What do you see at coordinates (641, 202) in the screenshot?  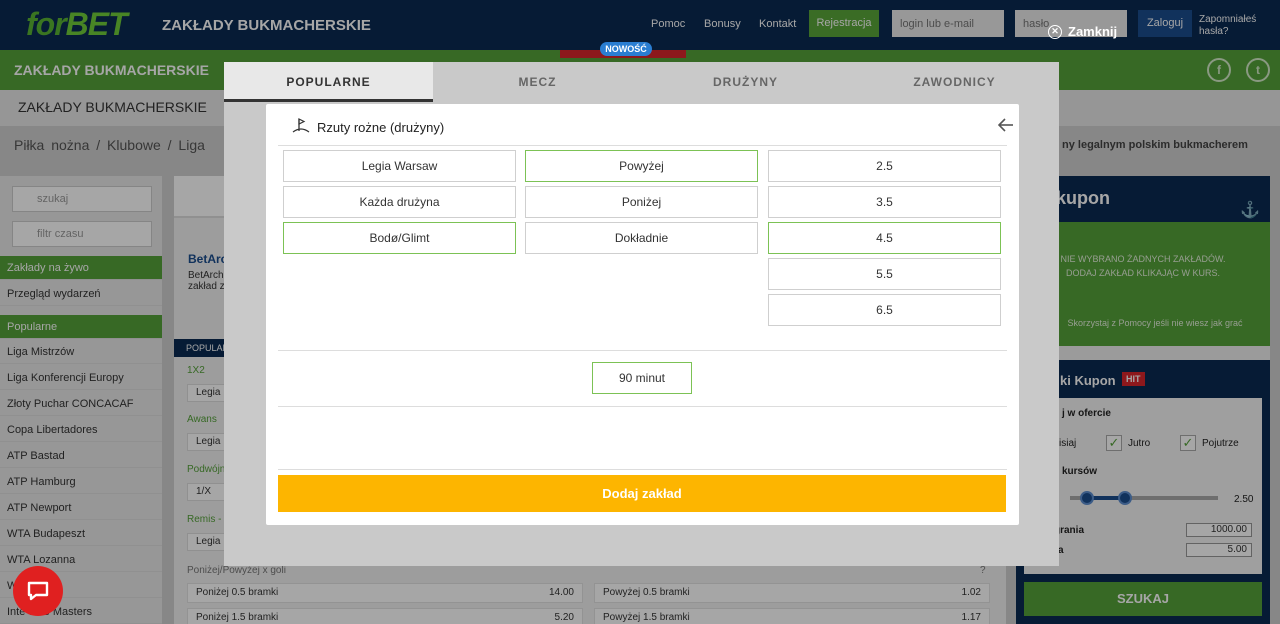 I see `bet-type-option: Poniżej` at bounding box center [641, 202].